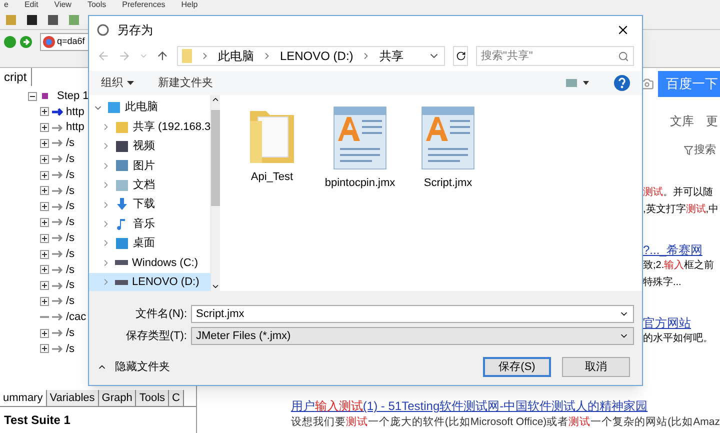  I want to click on file-item: bpintocpin.jmx, so click(360, 198).